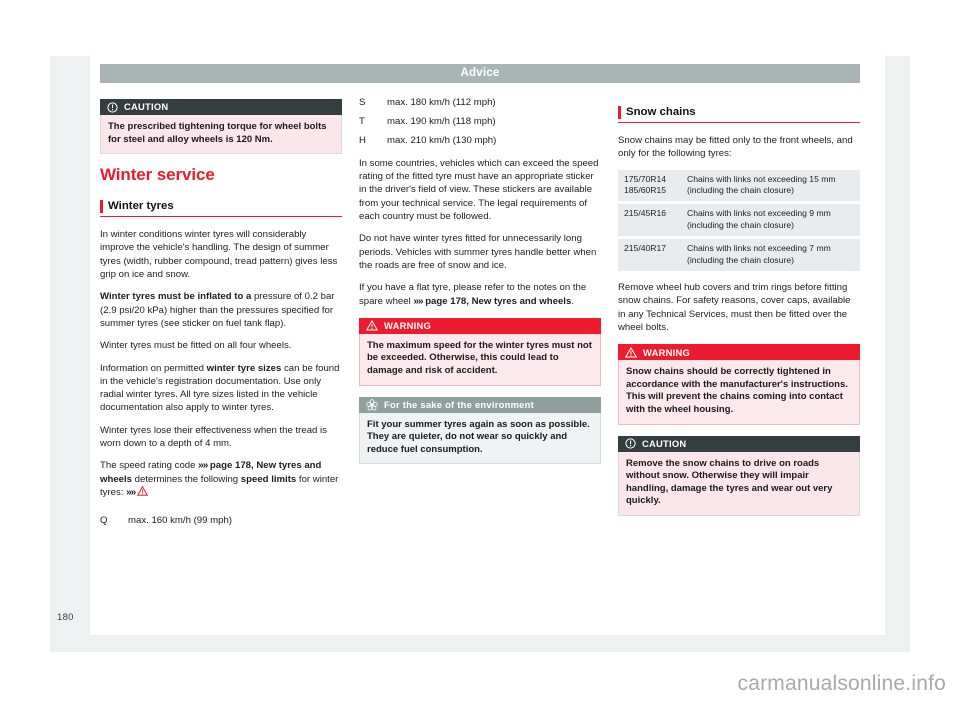 The height and width of the screenshot is (708, 960). I want to click on environment-box-title: For the sake of the environment, so click(459, 404).